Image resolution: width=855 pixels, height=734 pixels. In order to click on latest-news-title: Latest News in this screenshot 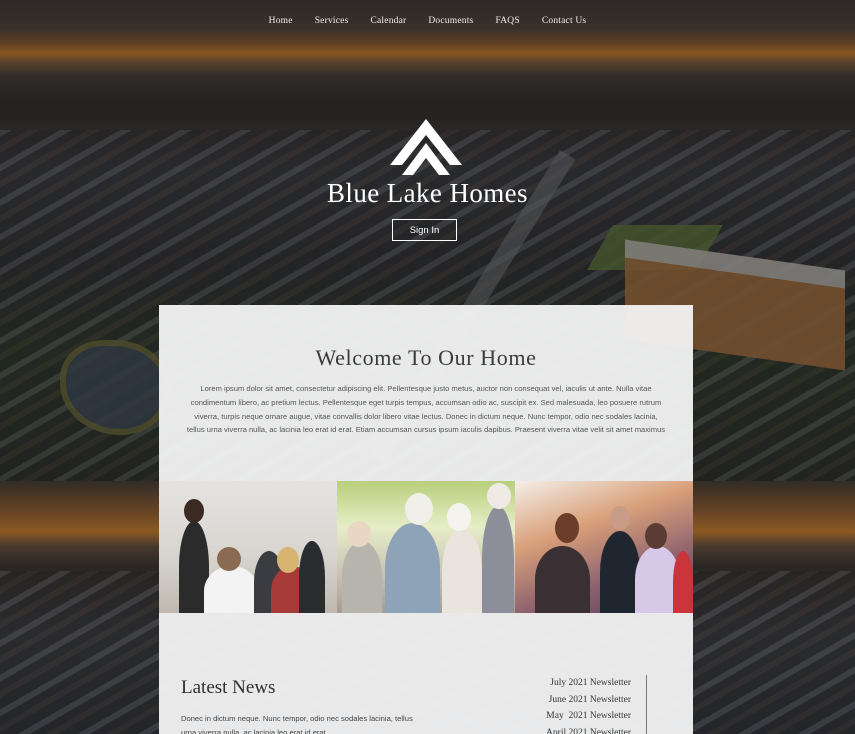, I will do `click(228, 687)`.